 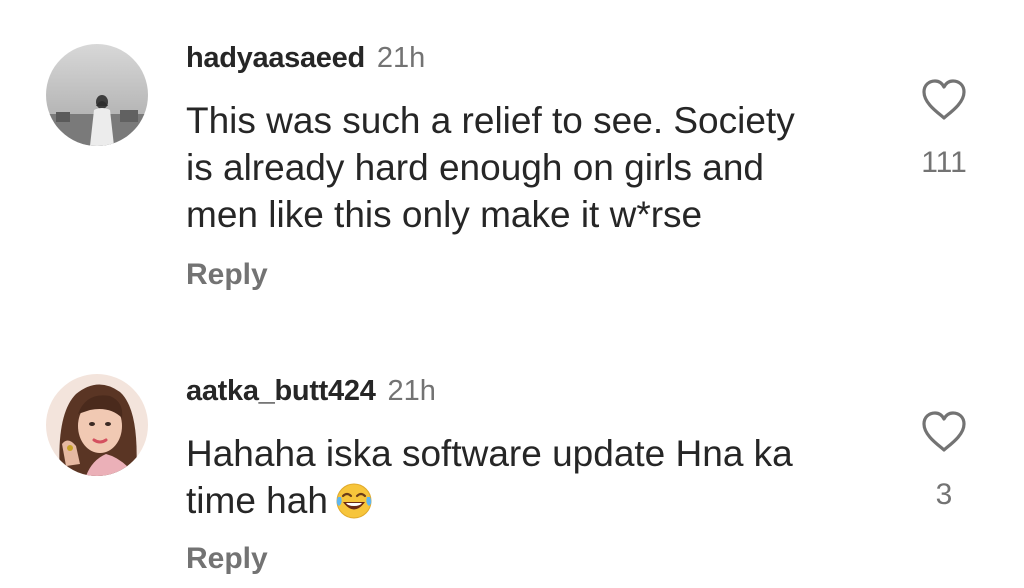 What do you see at coordinates (444, 214) in the screenshot?
I see `comment-text-line: men like this only make it w*rse` at bounding box center [444, 214].